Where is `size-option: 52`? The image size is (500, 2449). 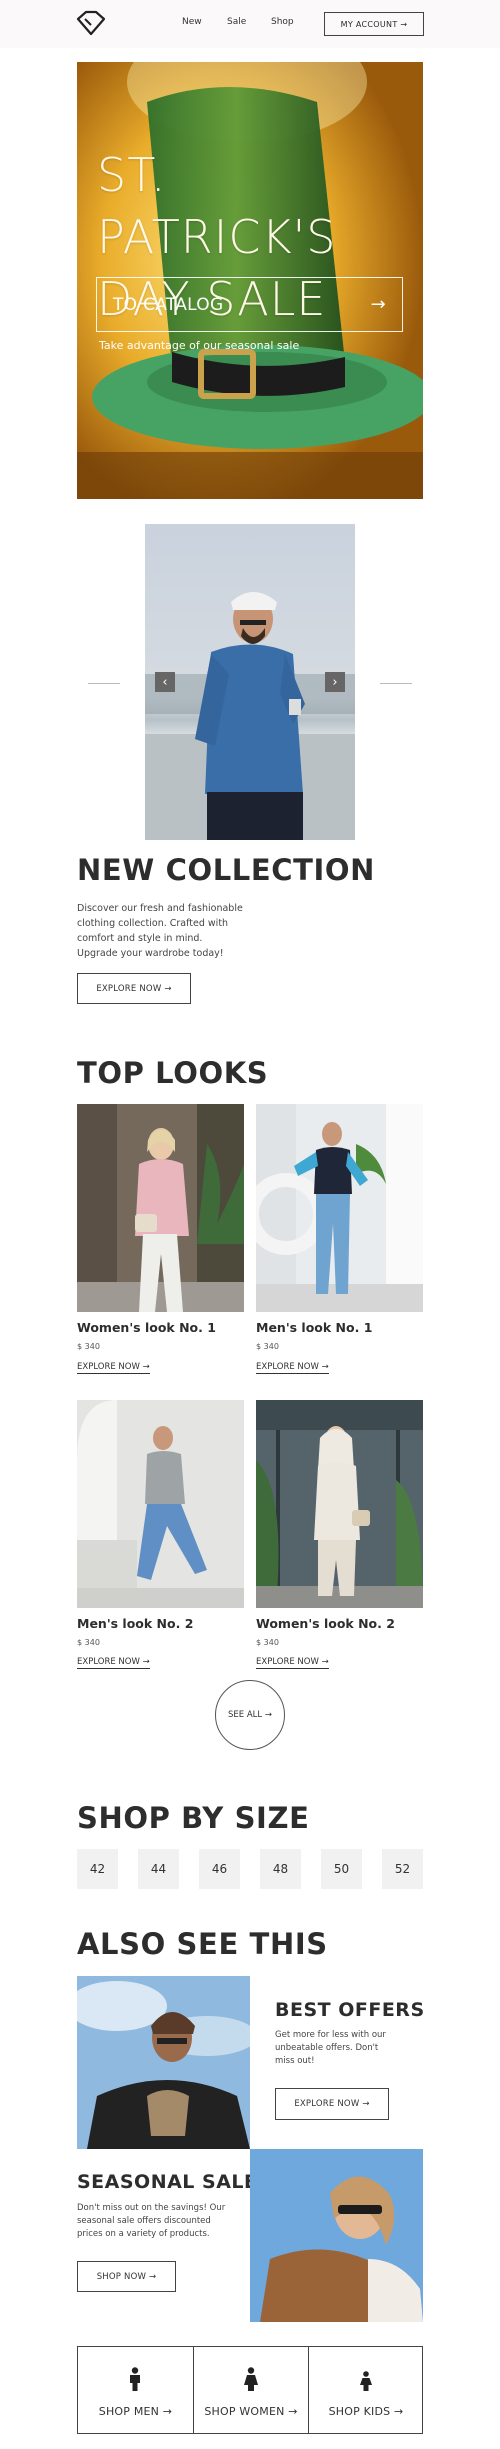 size-option: 52 is located at coordinates (402, 1869).